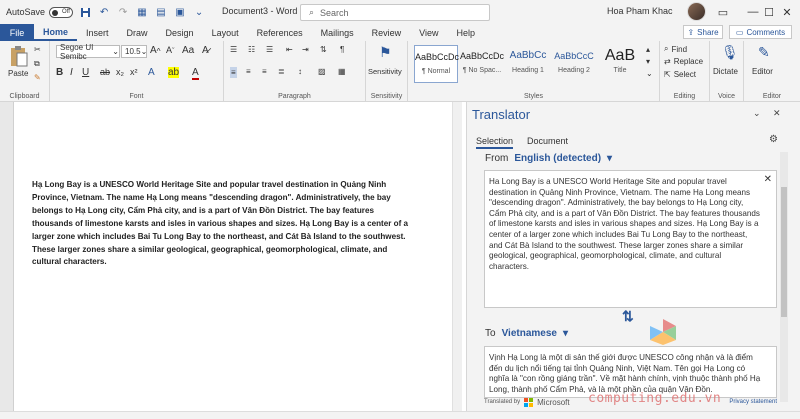 This screenshot has width=800, height=419. I want to click on status-bar, so click(400, 415).